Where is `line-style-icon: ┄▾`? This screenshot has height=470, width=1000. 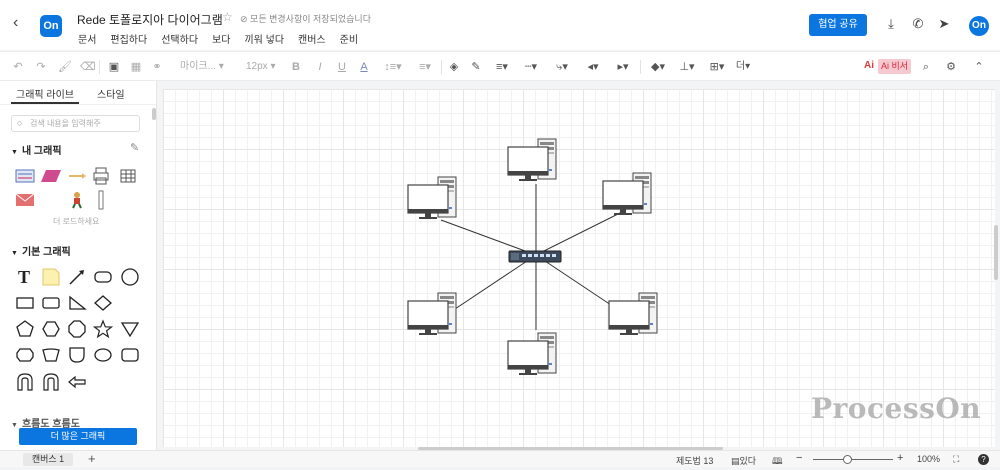 line-style-icon: ┄▾ is located at coordinates (531, 67).